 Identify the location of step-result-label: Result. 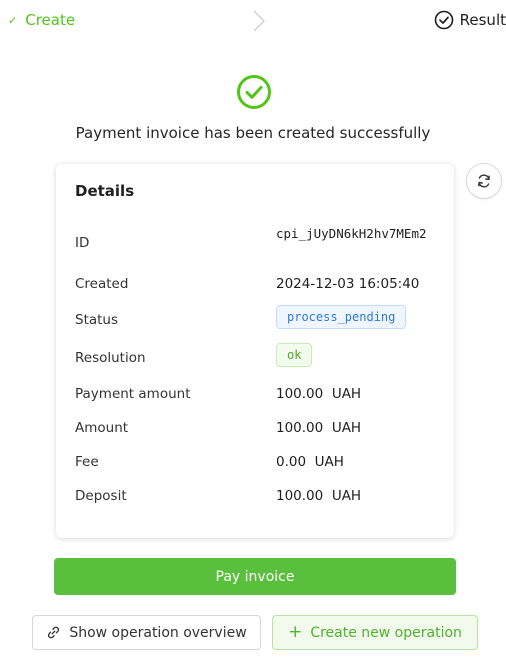
(482, 20).